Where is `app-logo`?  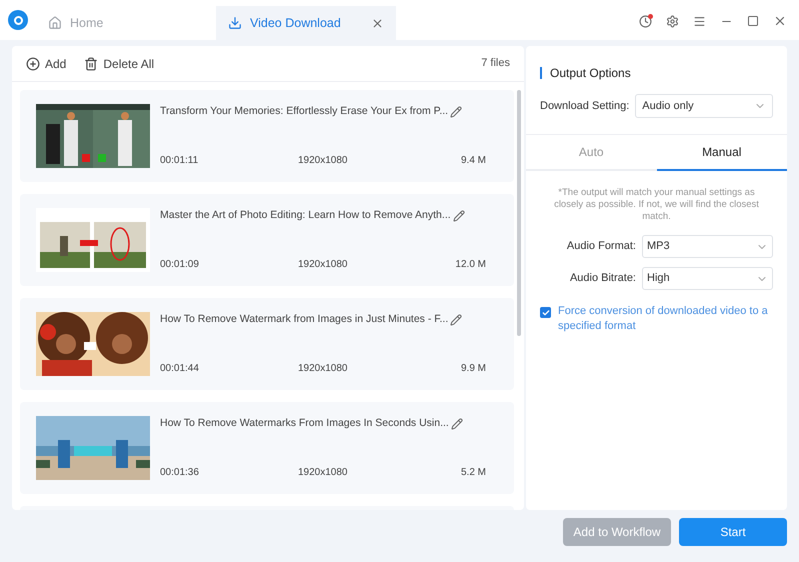 app-logo is located at coordinates (18, 20).